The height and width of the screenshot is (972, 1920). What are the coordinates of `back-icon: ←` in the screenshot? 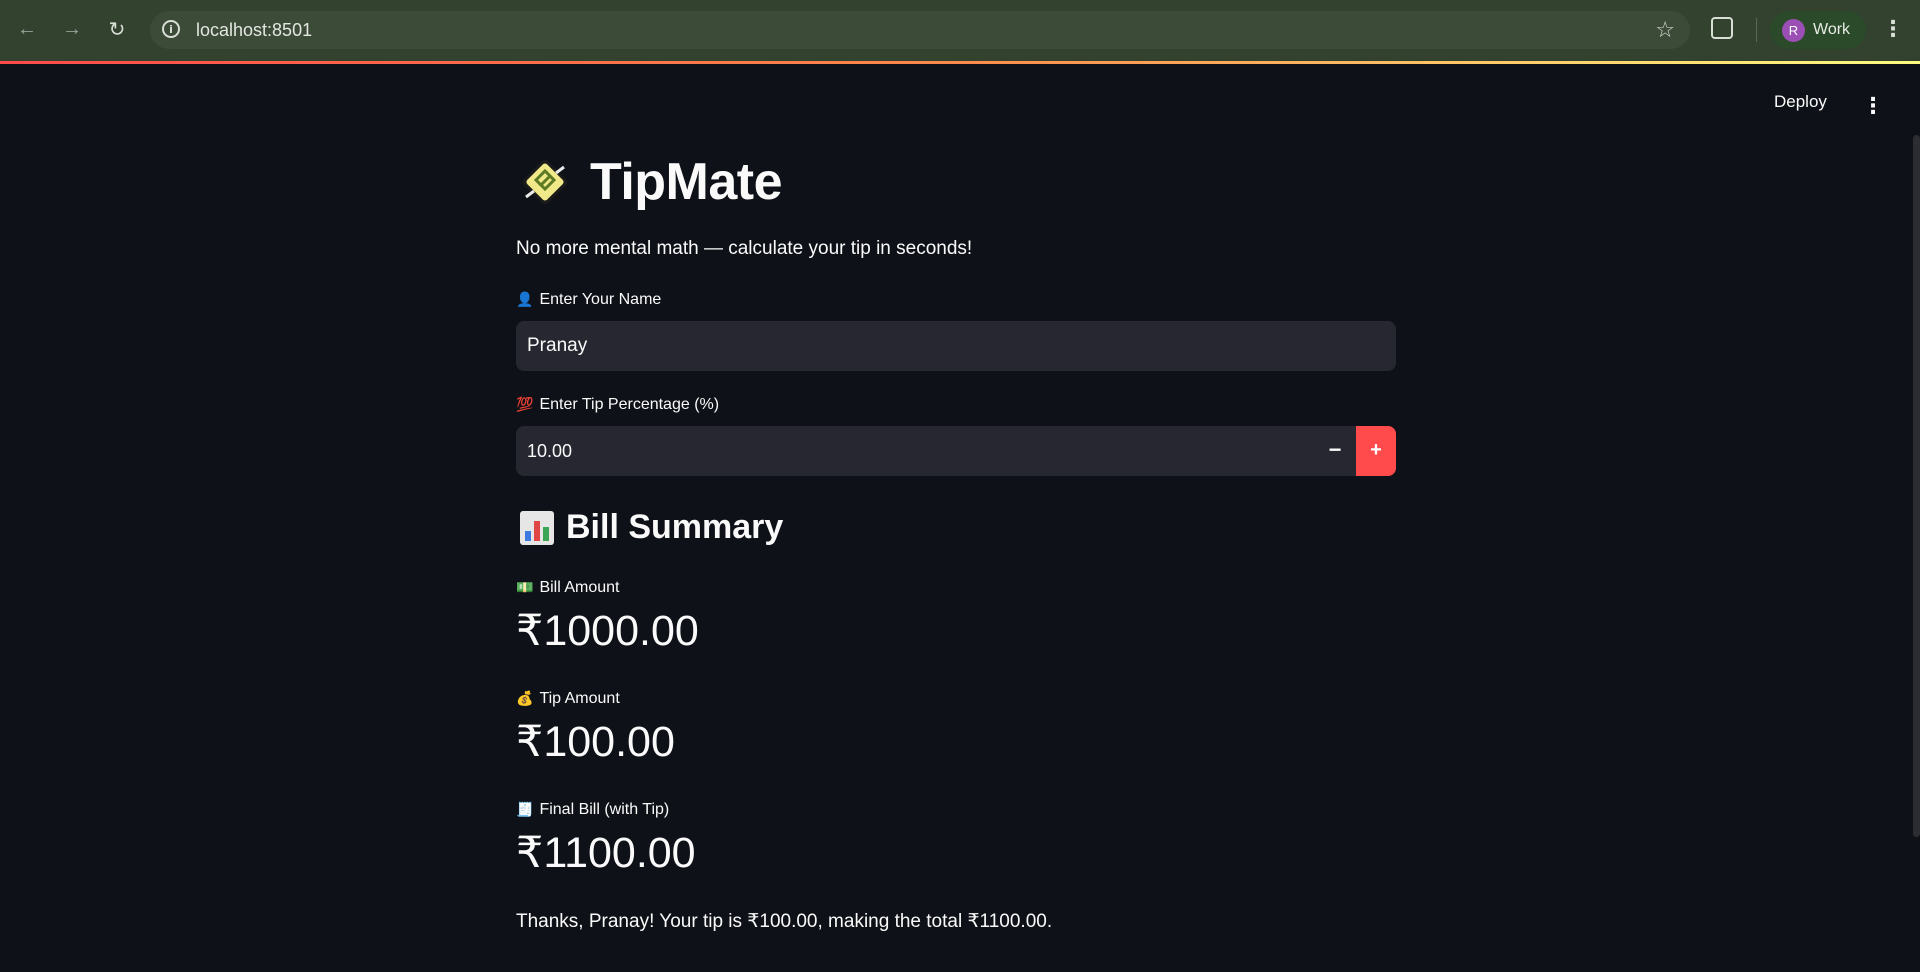 It's located at (27, 29).